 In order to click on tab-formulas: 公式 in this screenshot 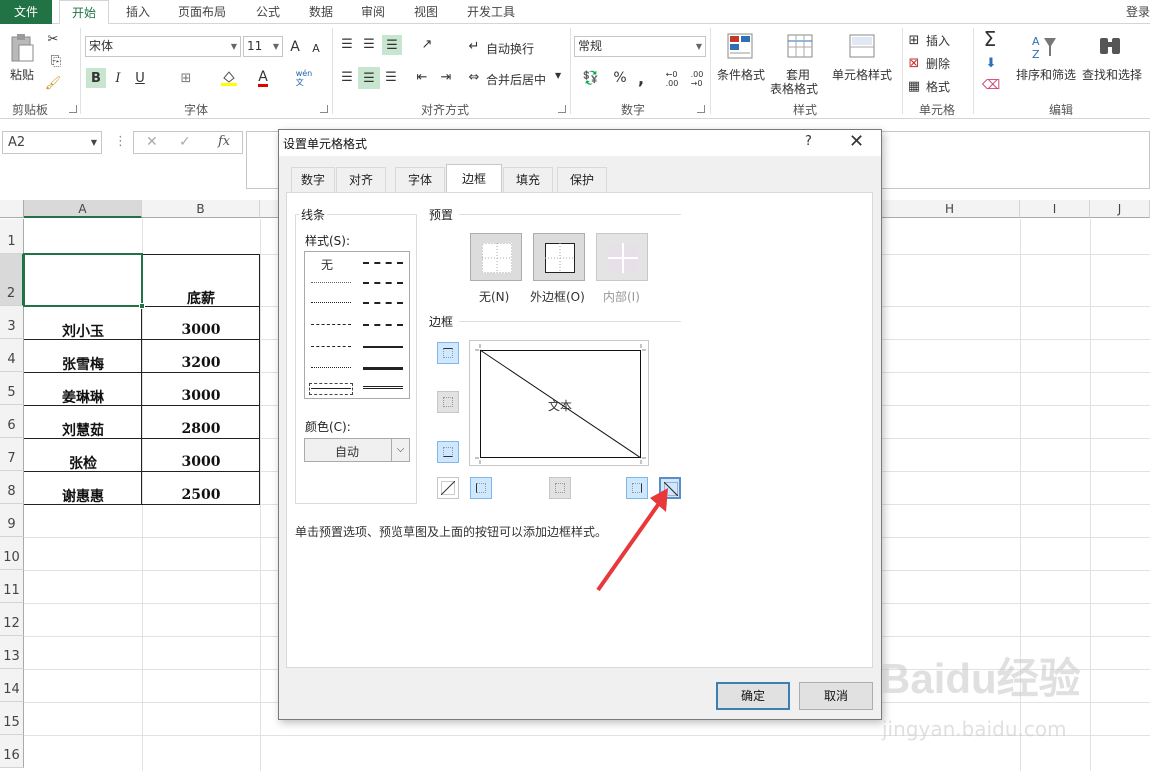, I will do `click(268, 12)`.